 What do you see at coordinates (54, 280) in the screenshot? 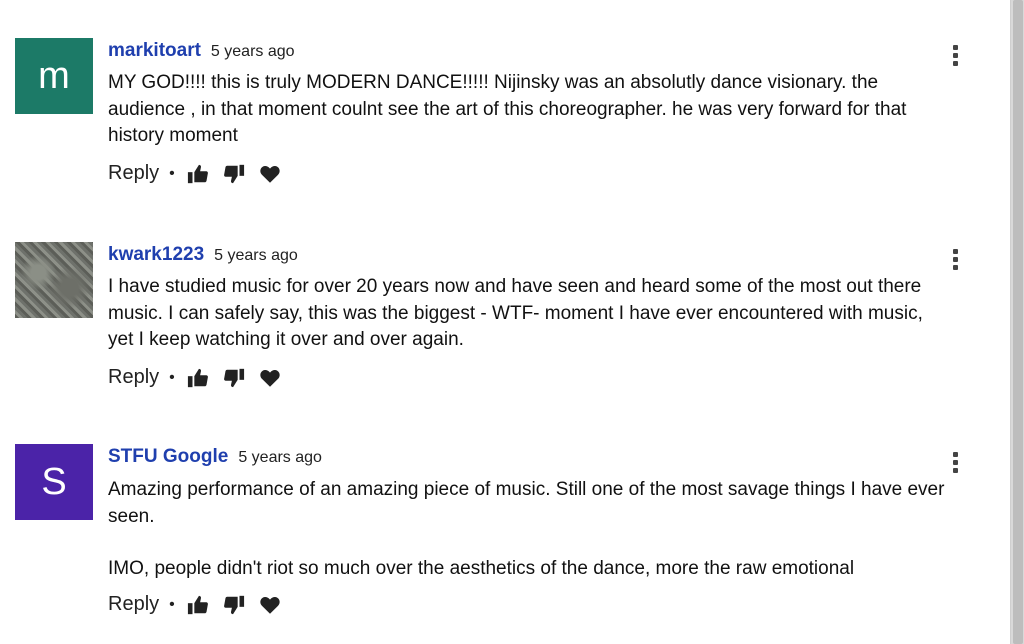
I see `avatar` at bounding box center [54, 280].